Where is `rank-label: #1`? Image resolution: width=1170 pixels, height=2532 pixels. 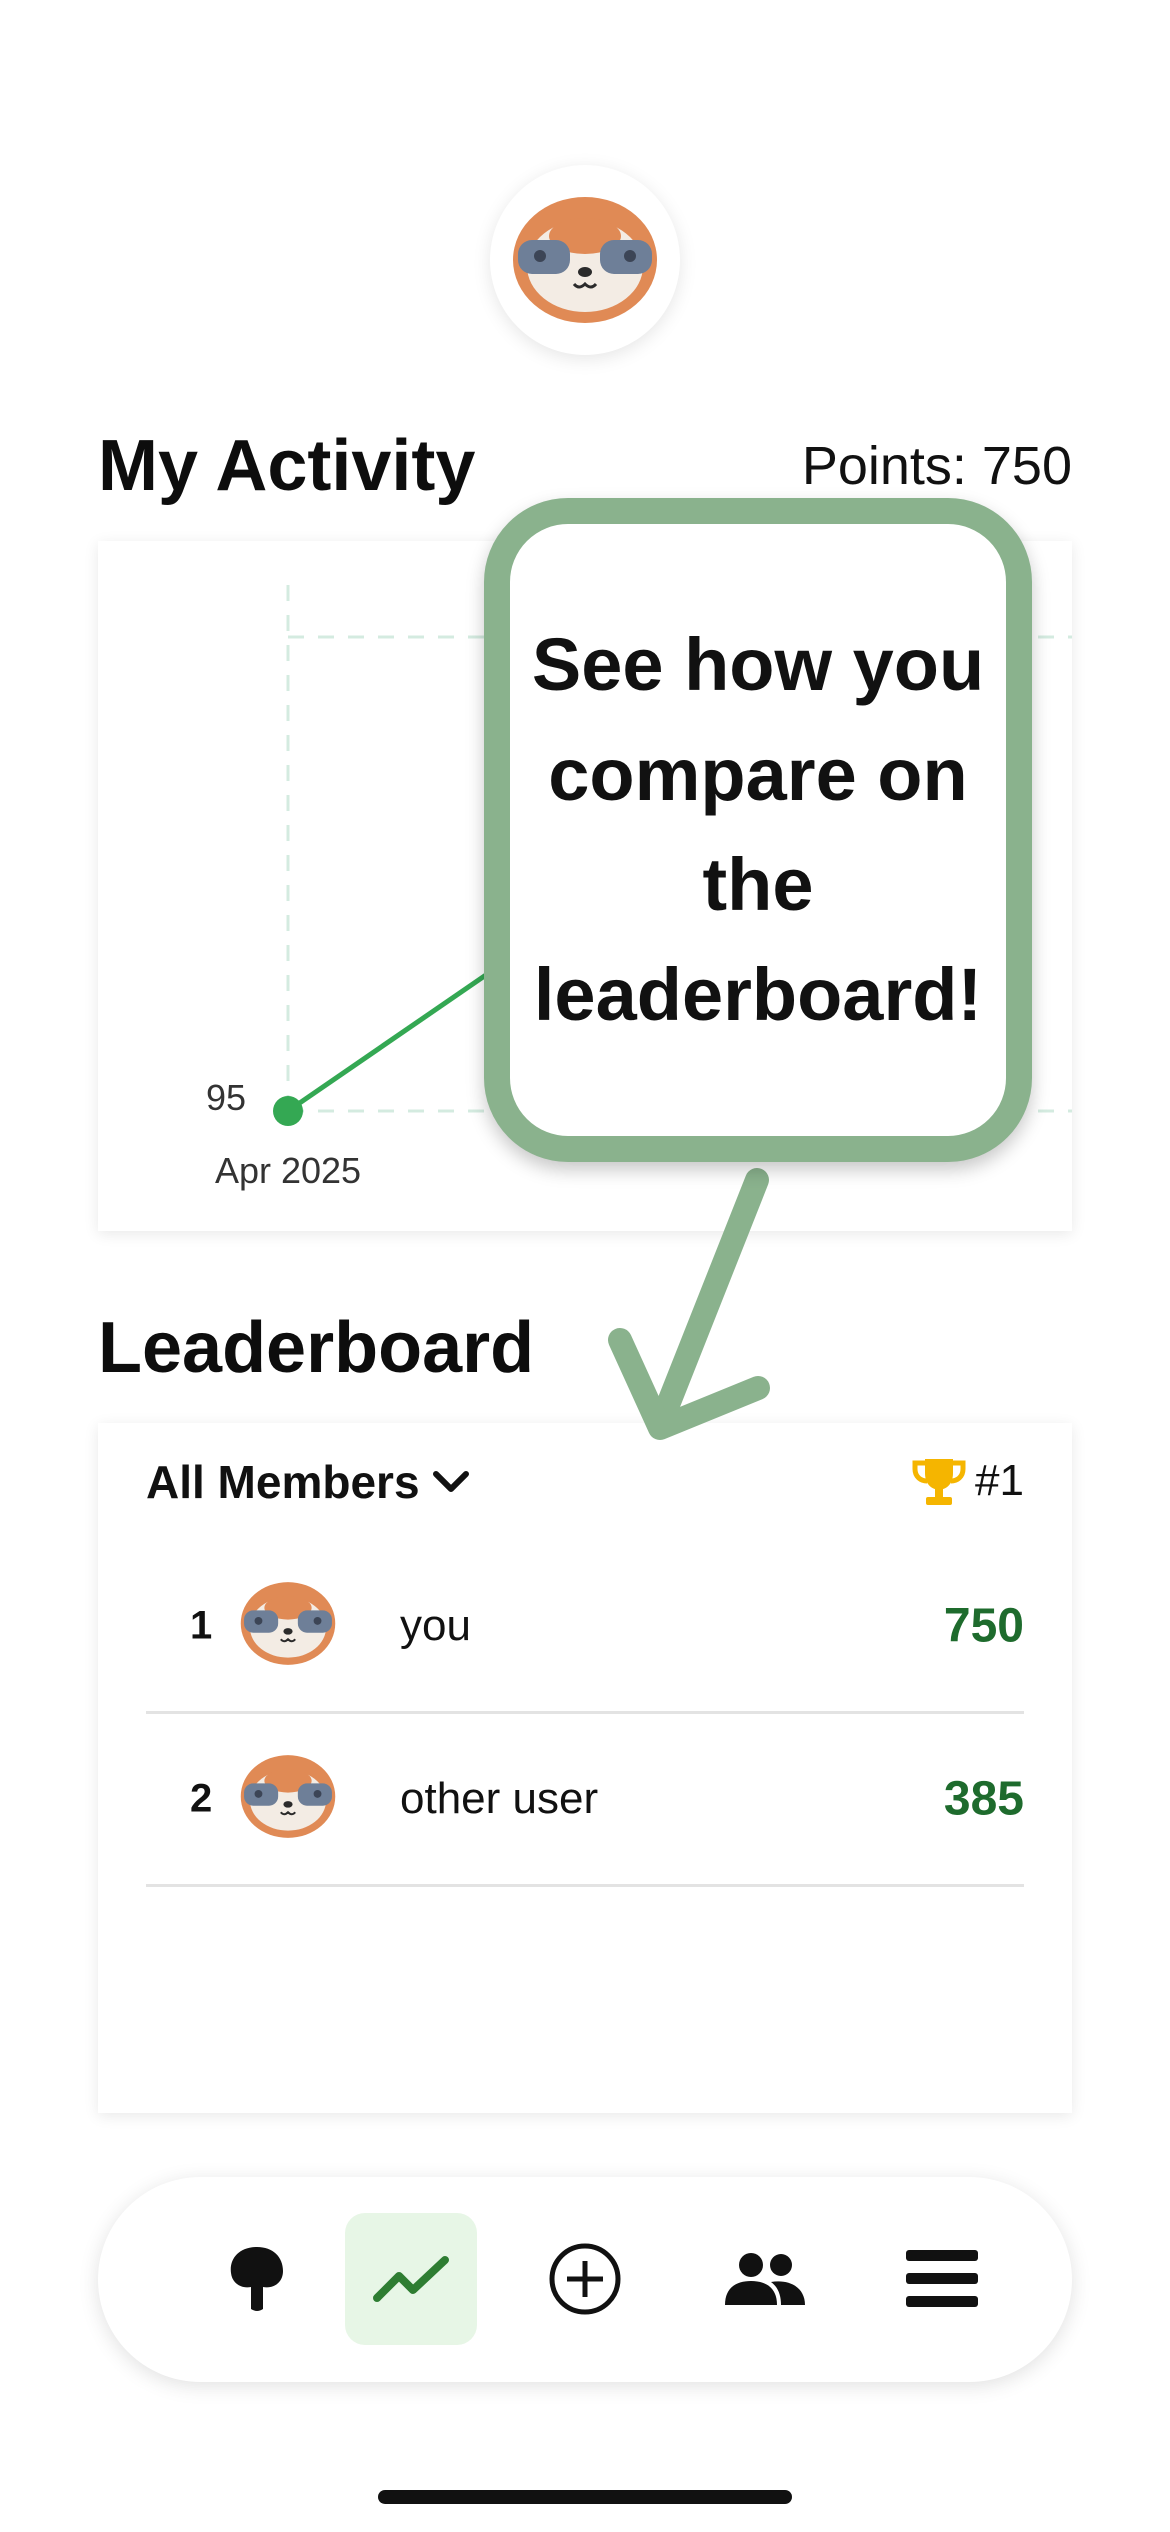
rank-label: #1 is located at coordinates (999, 1480).